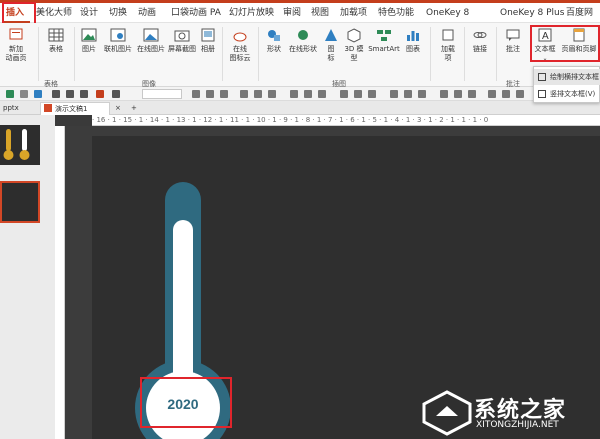 The width and height of the screenshot is (600, 439). I want to click on tab-design: 设计, so click(89, 14).